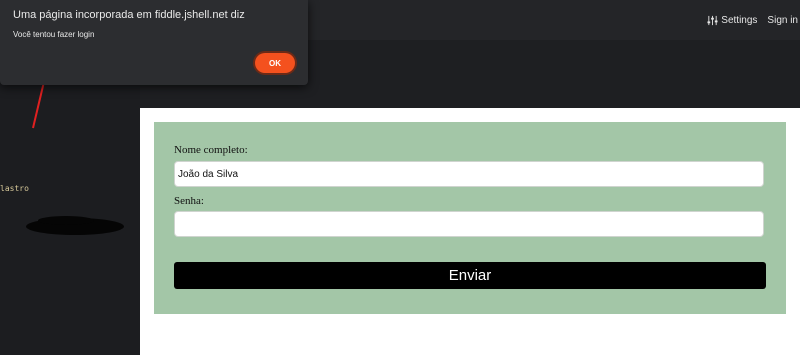 The image size is (800, 355). Describe the element at coordinates (54, 34) in the screenshot. I see `alert-message: Você tentou fazer login` at that location.